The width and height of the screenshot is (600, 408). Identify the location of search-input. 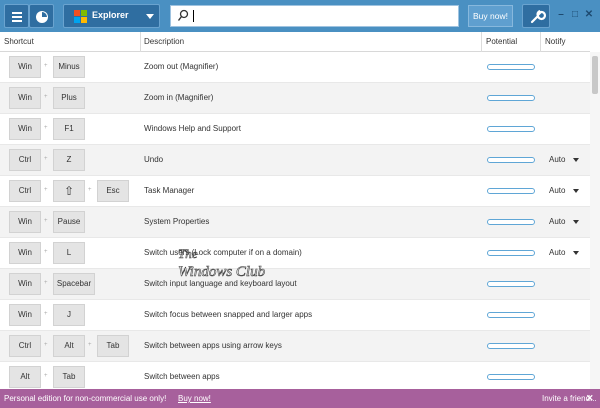
(314, 16).